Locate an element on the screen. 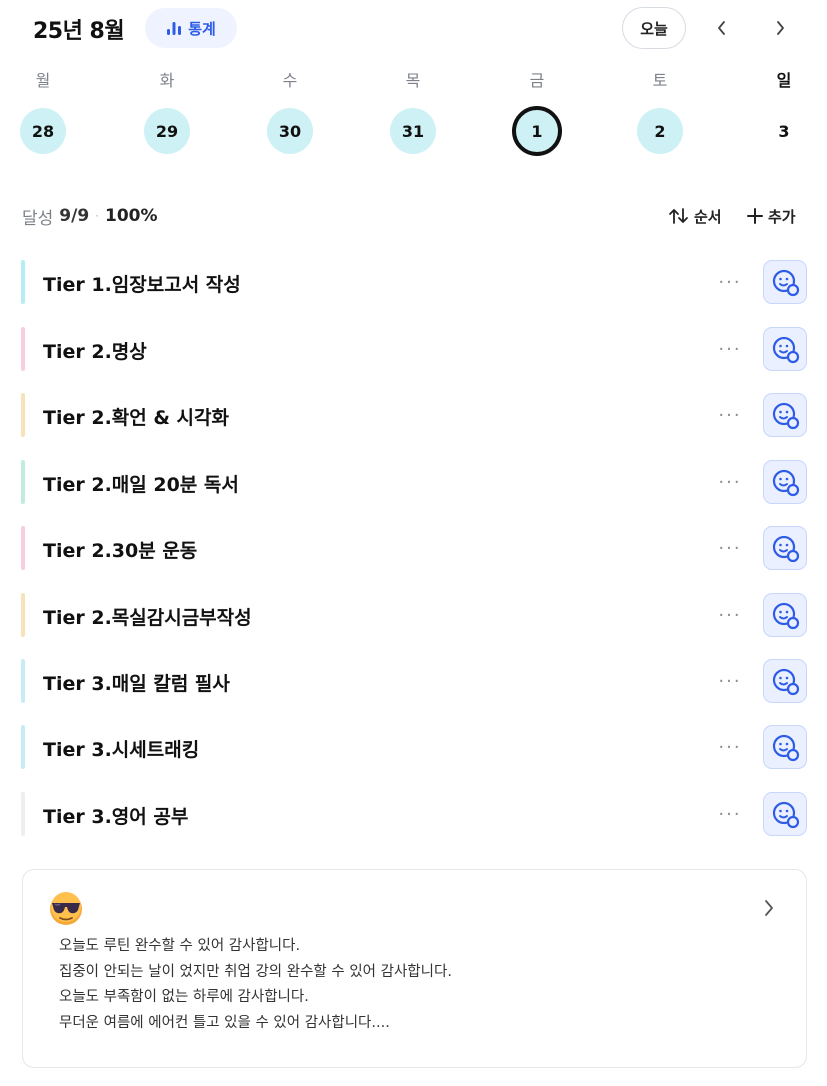 This screenshot has width=827, height=1086. plus-icon is located at coordinates (755, 216).